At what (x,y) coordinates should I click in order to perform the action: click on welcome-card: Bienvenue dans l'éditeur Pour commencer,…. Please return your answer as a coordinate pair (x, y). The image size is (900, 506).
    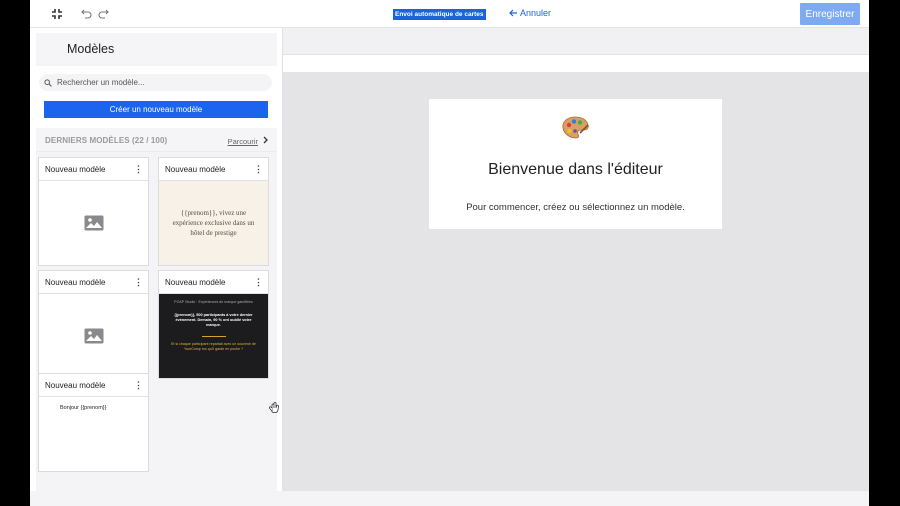
    Looking at the image, I should click on (575, 164).